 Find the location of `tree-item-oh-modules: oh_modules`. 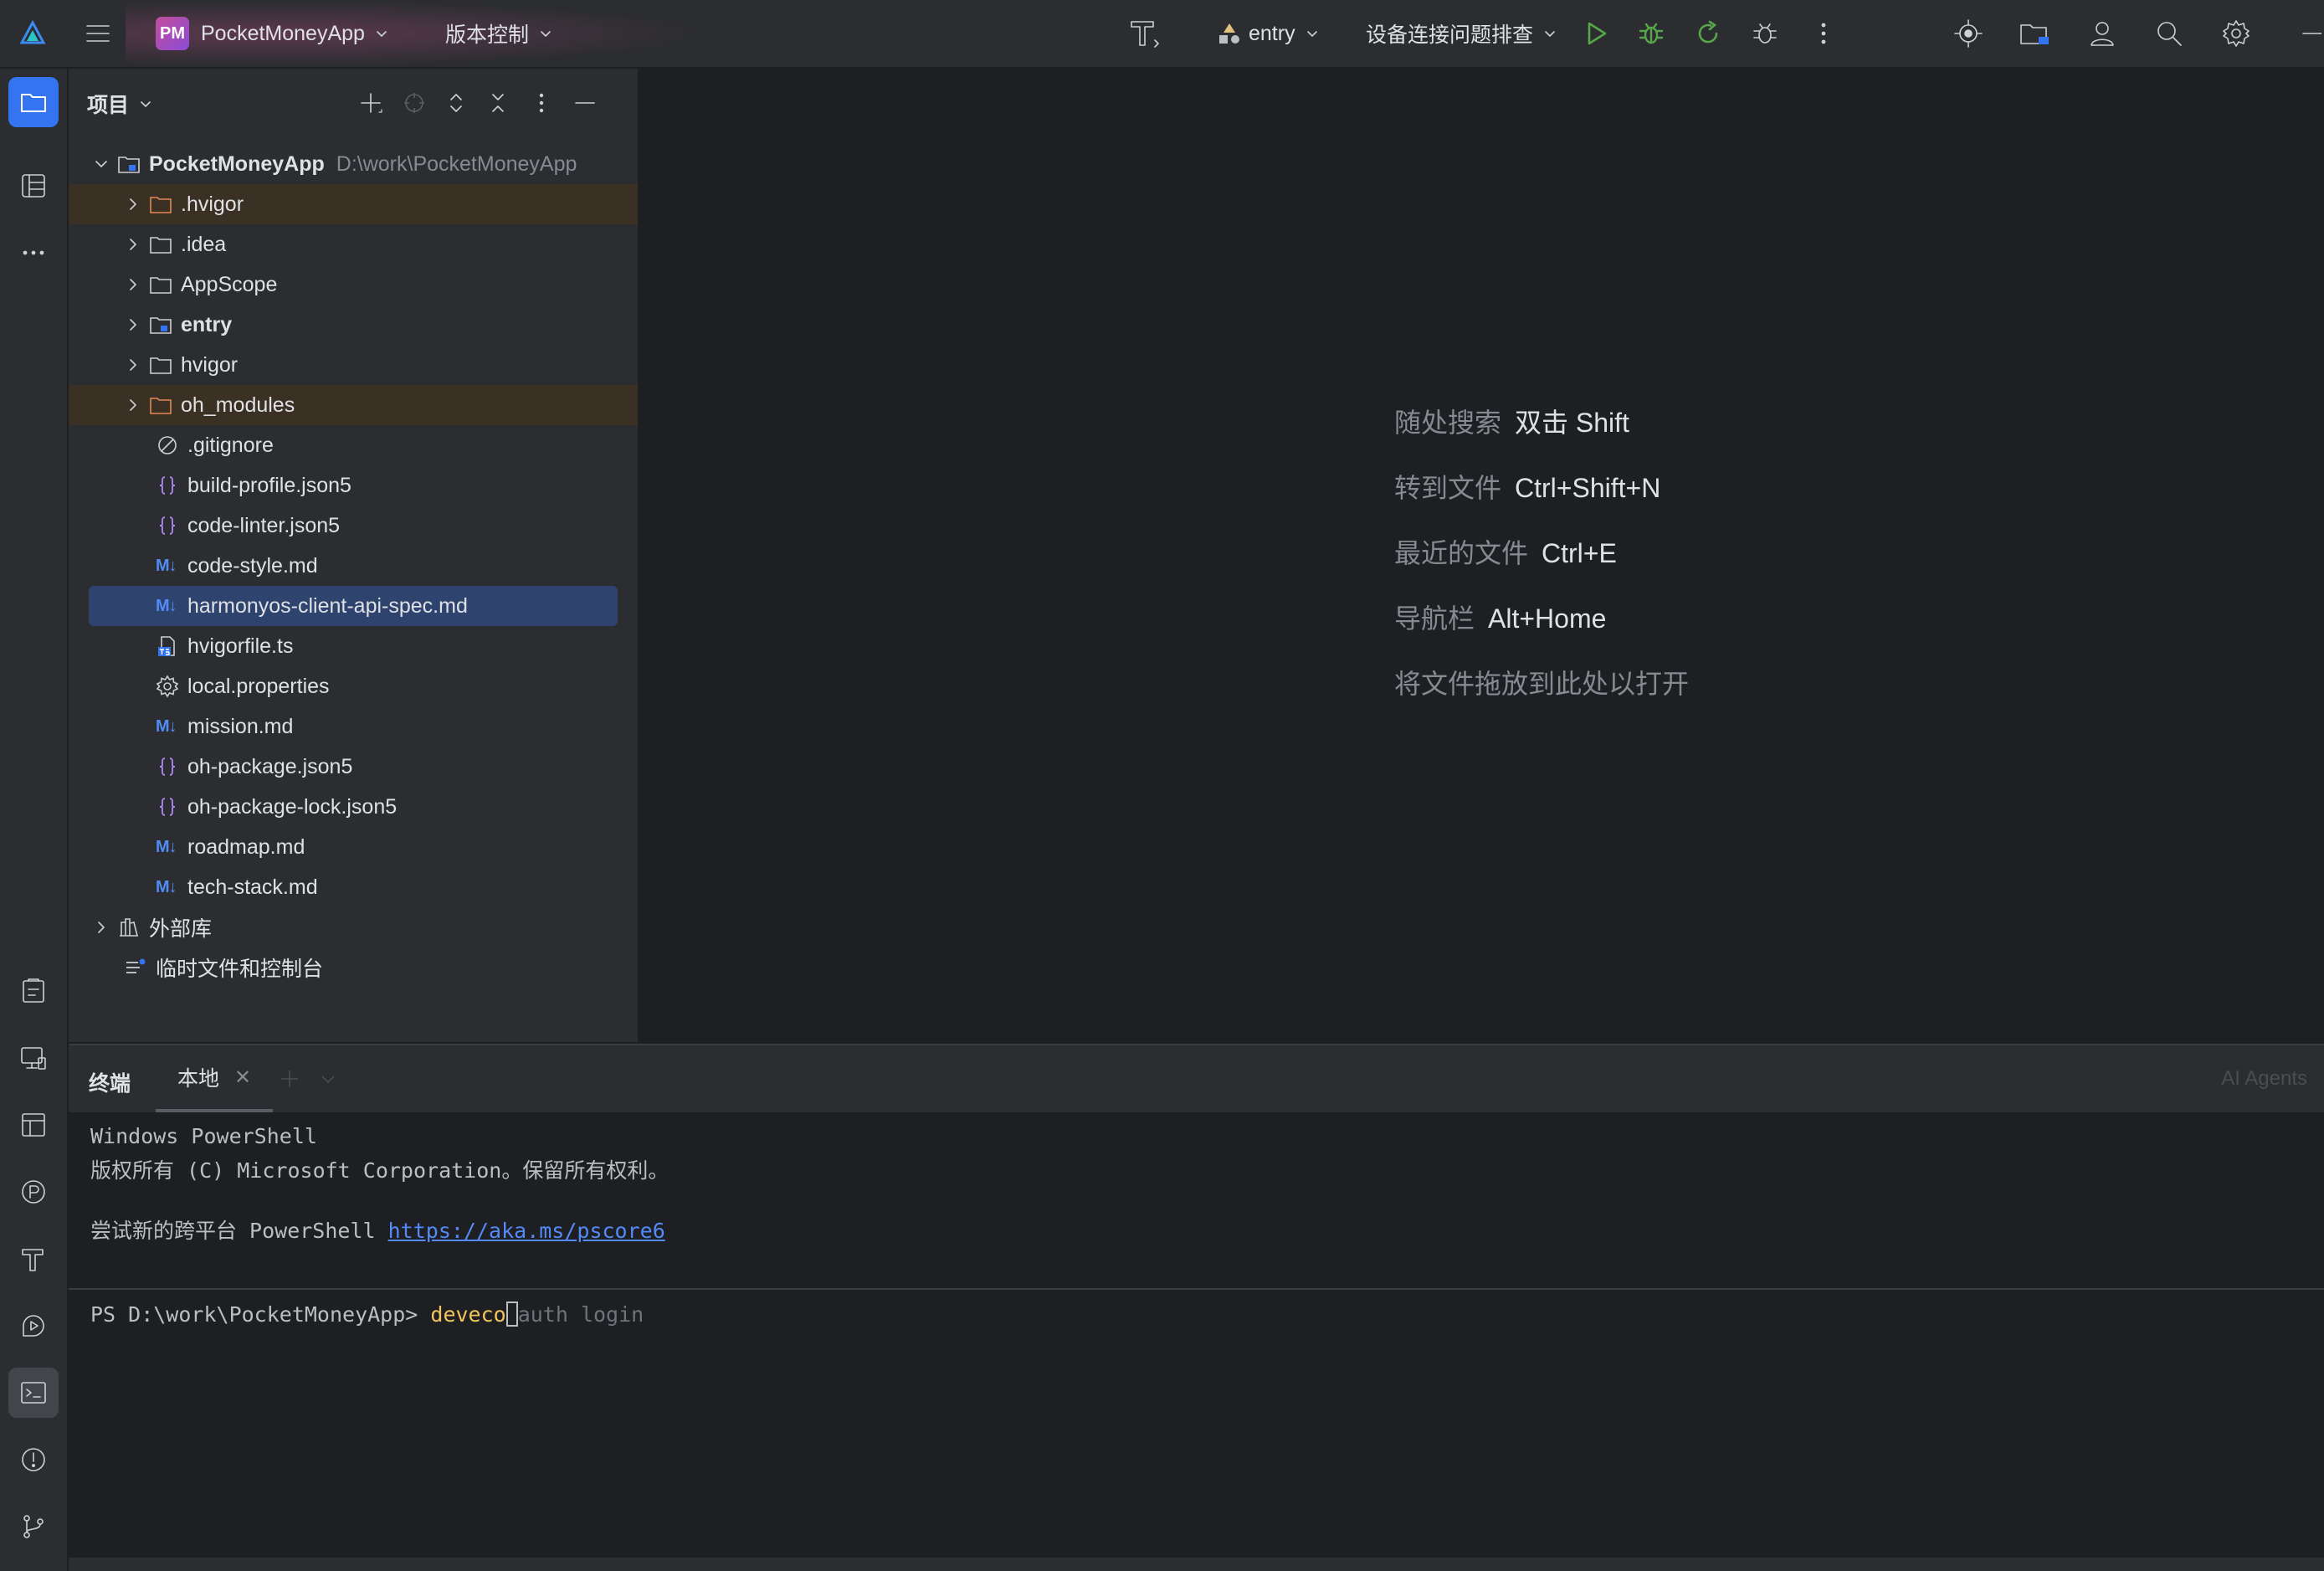

tree-item-oh-modules: oh_modules is located at coordinates (353, 405).